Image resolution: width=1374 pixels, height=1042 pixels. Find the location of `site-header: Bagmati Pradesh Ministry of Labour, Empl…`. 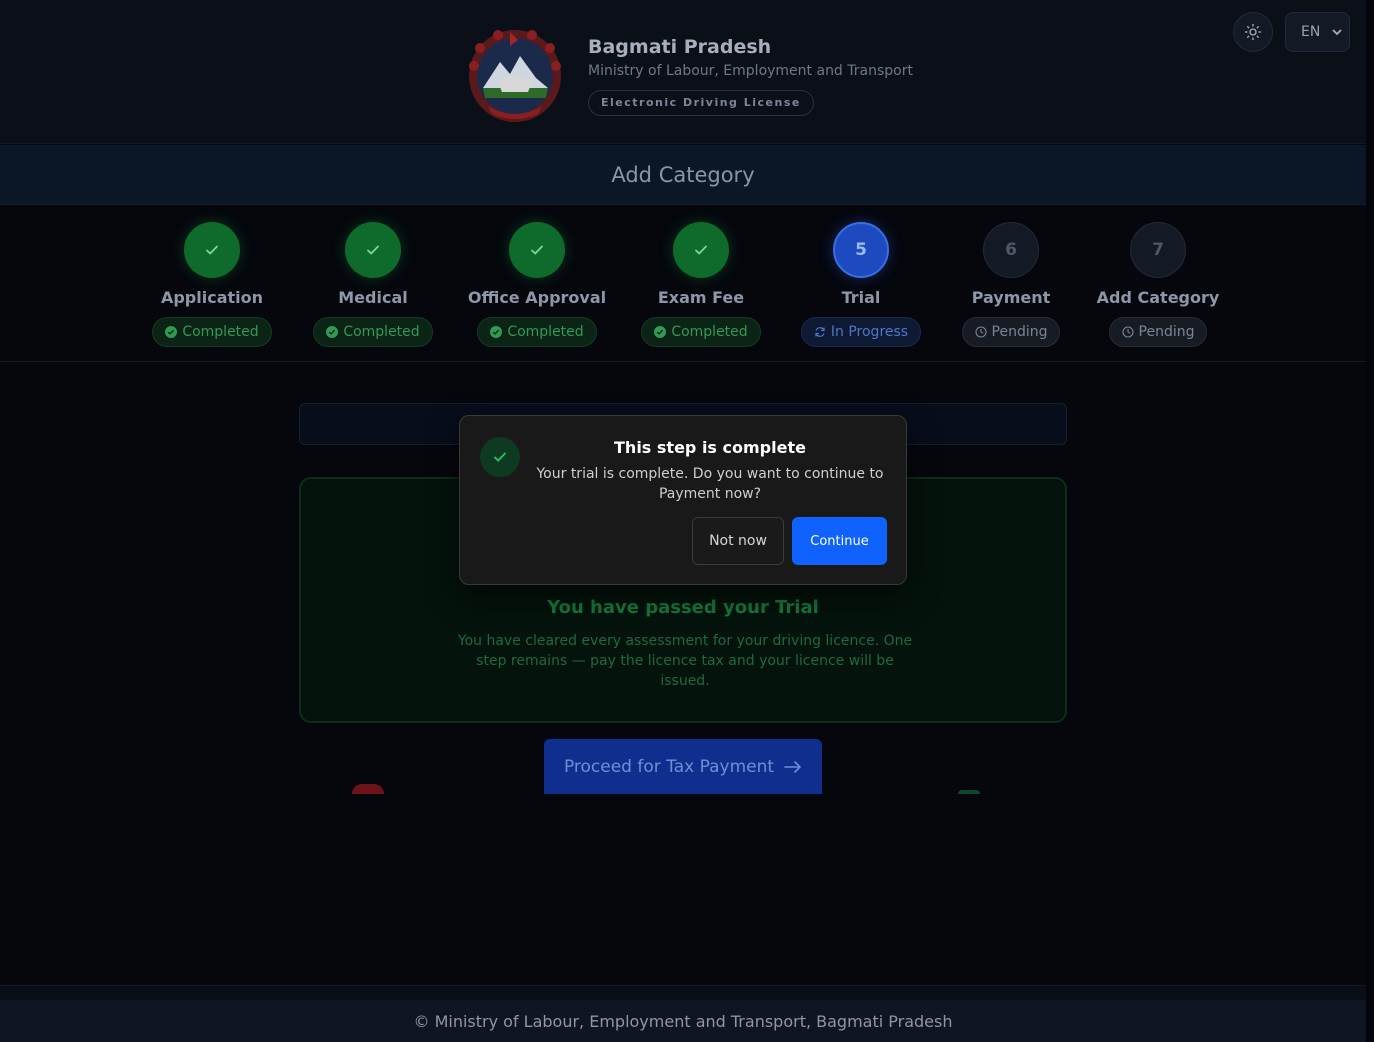

site-header: Bagmati Pradesh Ministry of Labour, Empl… is located at coordinates (683, 72).